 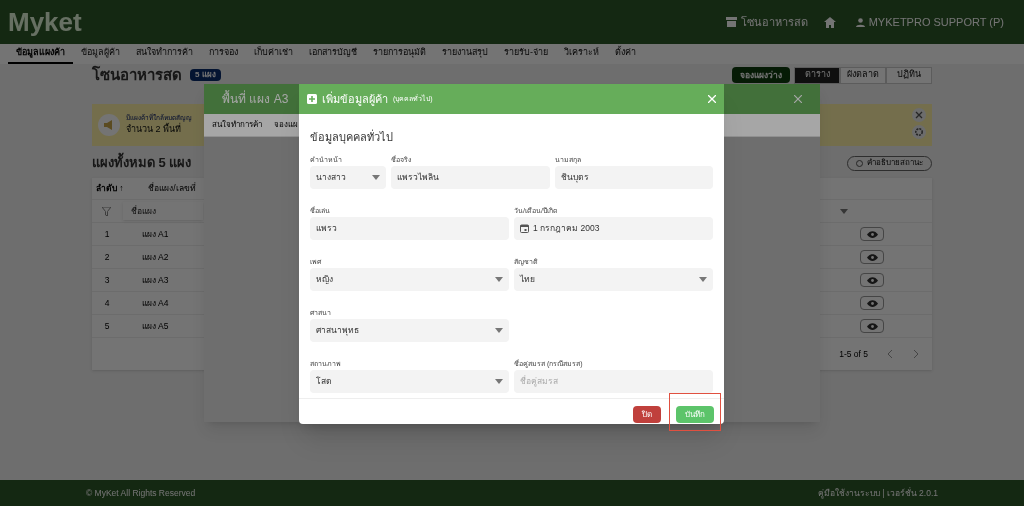 What do you see at coordinates (348, 177) in the screenshot?
I see `select-field: นางสาว` at bounding box center [348, 177].